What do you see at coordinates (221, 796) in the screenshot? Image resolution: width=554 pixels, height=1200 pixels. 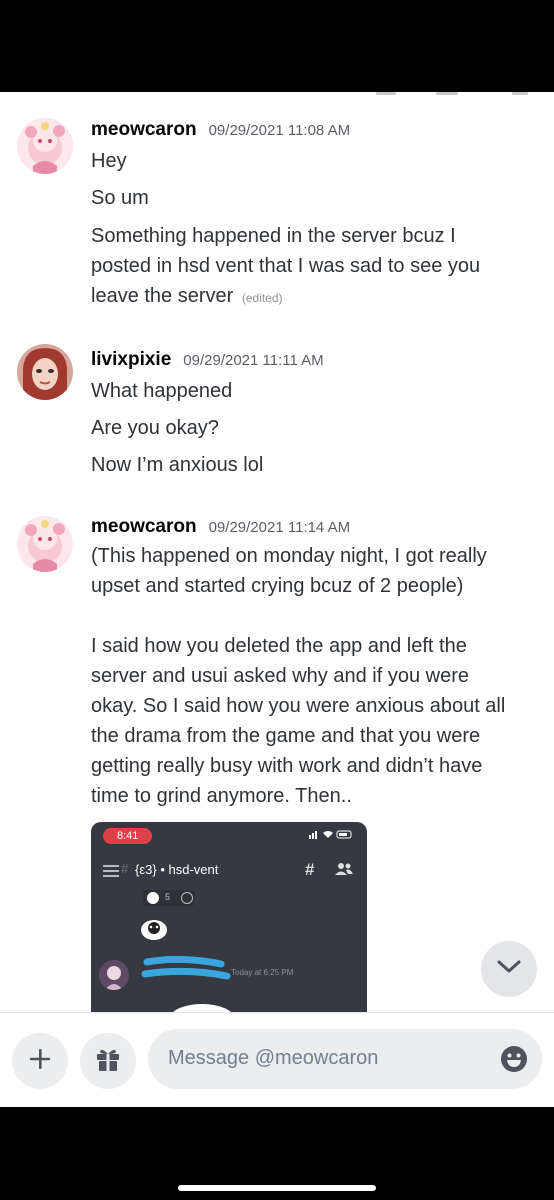 I see `message-text: time to grind anymore. Then..` at bounding box center [221, 796].